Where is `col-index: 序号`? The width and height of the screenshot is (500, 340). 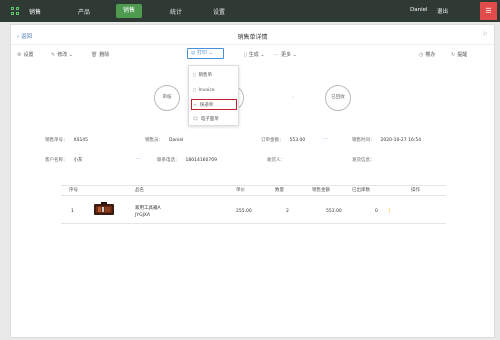
col-index: 序号 is located at coordinates (73, 190).